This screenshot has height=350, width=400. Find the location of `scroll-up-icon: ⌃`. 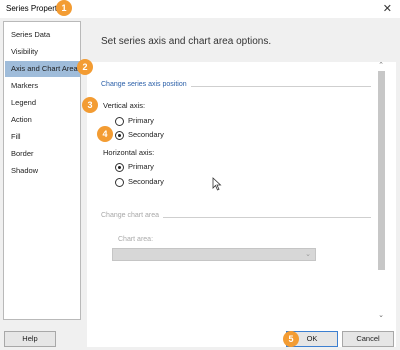

scroll-up-icon: ⌃ is located at coordinates (381, 66).